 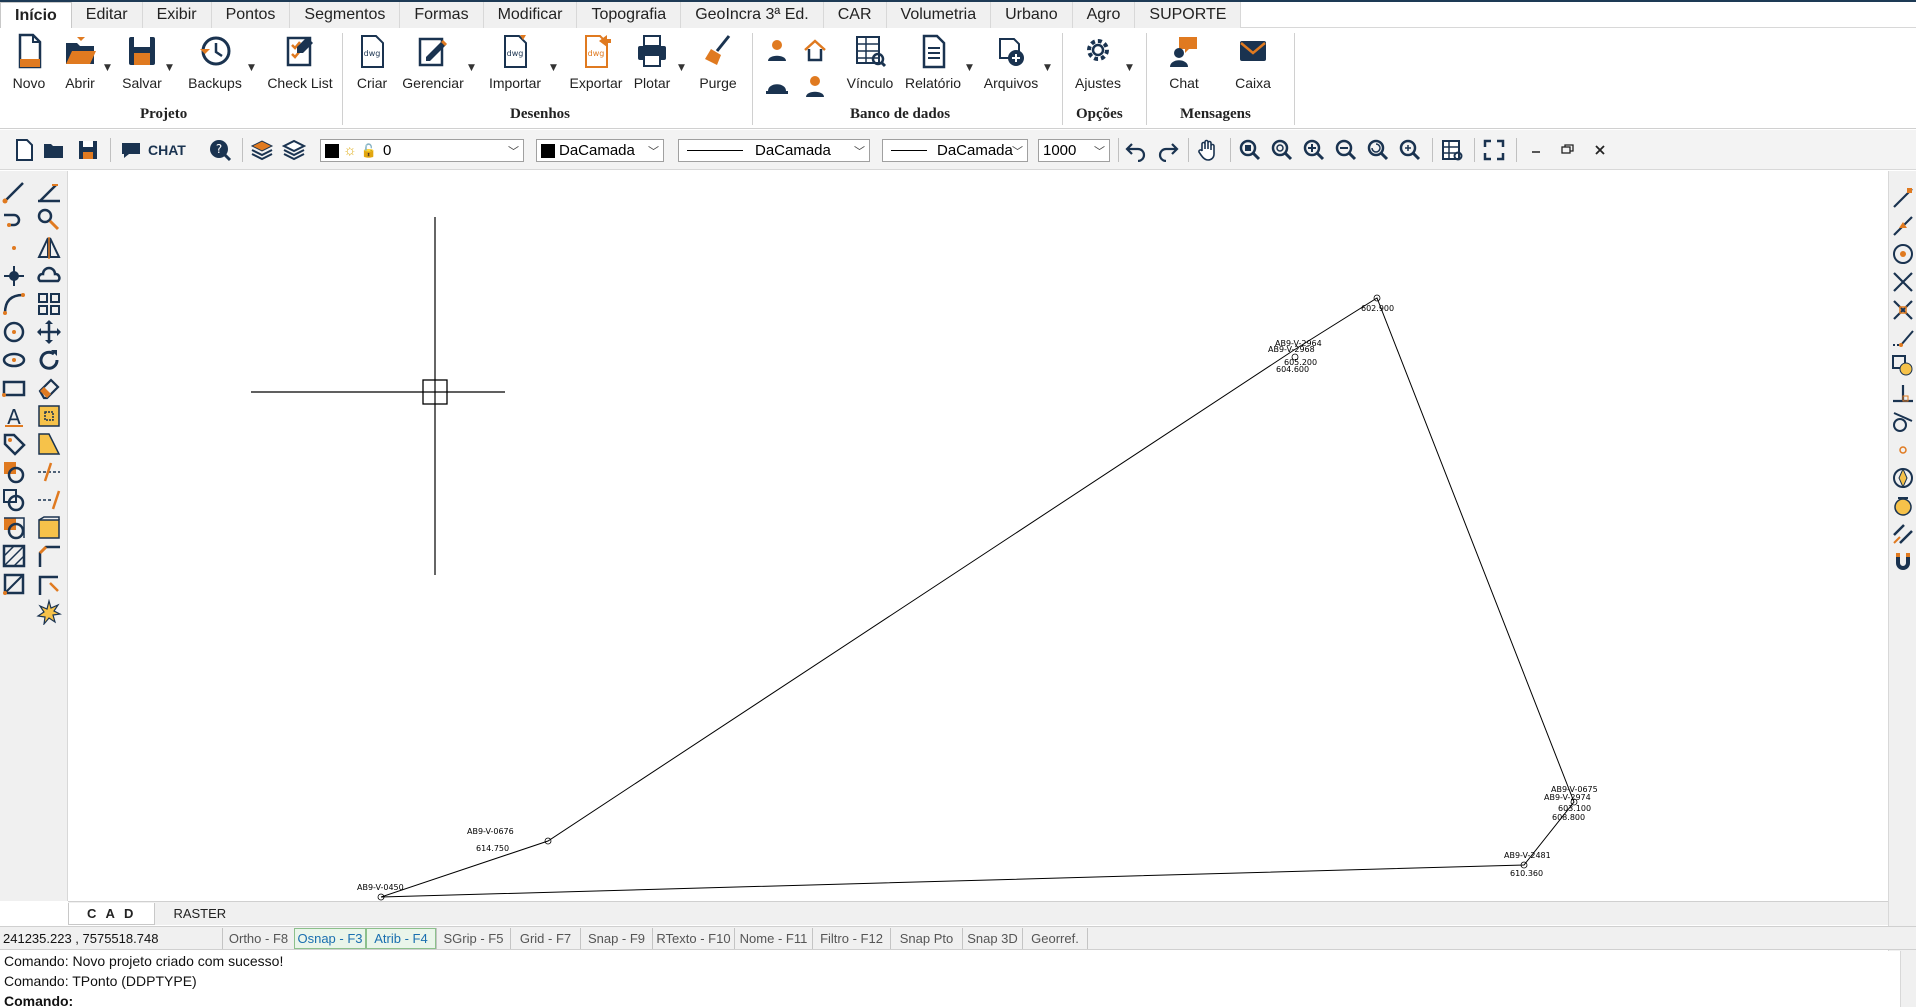 I want to click on snap-extension-icon, so click(x=1903, y=338).